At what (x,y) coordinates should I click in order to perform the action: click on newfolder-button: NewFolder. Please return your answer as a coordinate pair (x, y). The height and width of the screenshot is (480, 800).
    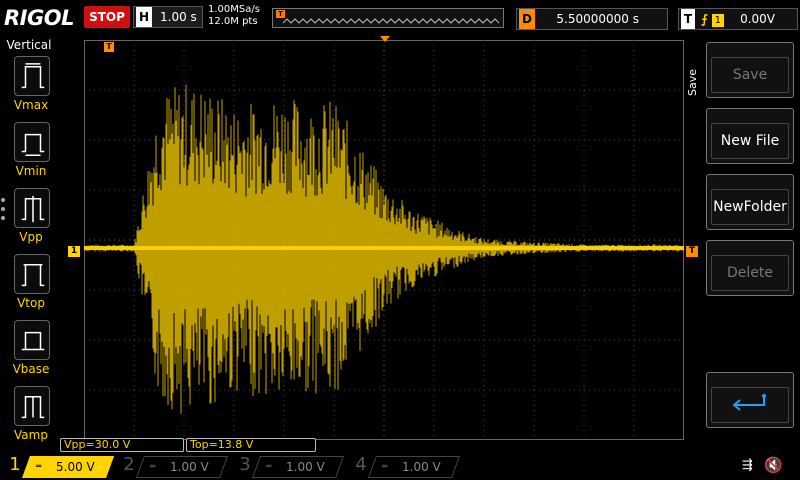
    Looking at the image, I should click on (750, 202).